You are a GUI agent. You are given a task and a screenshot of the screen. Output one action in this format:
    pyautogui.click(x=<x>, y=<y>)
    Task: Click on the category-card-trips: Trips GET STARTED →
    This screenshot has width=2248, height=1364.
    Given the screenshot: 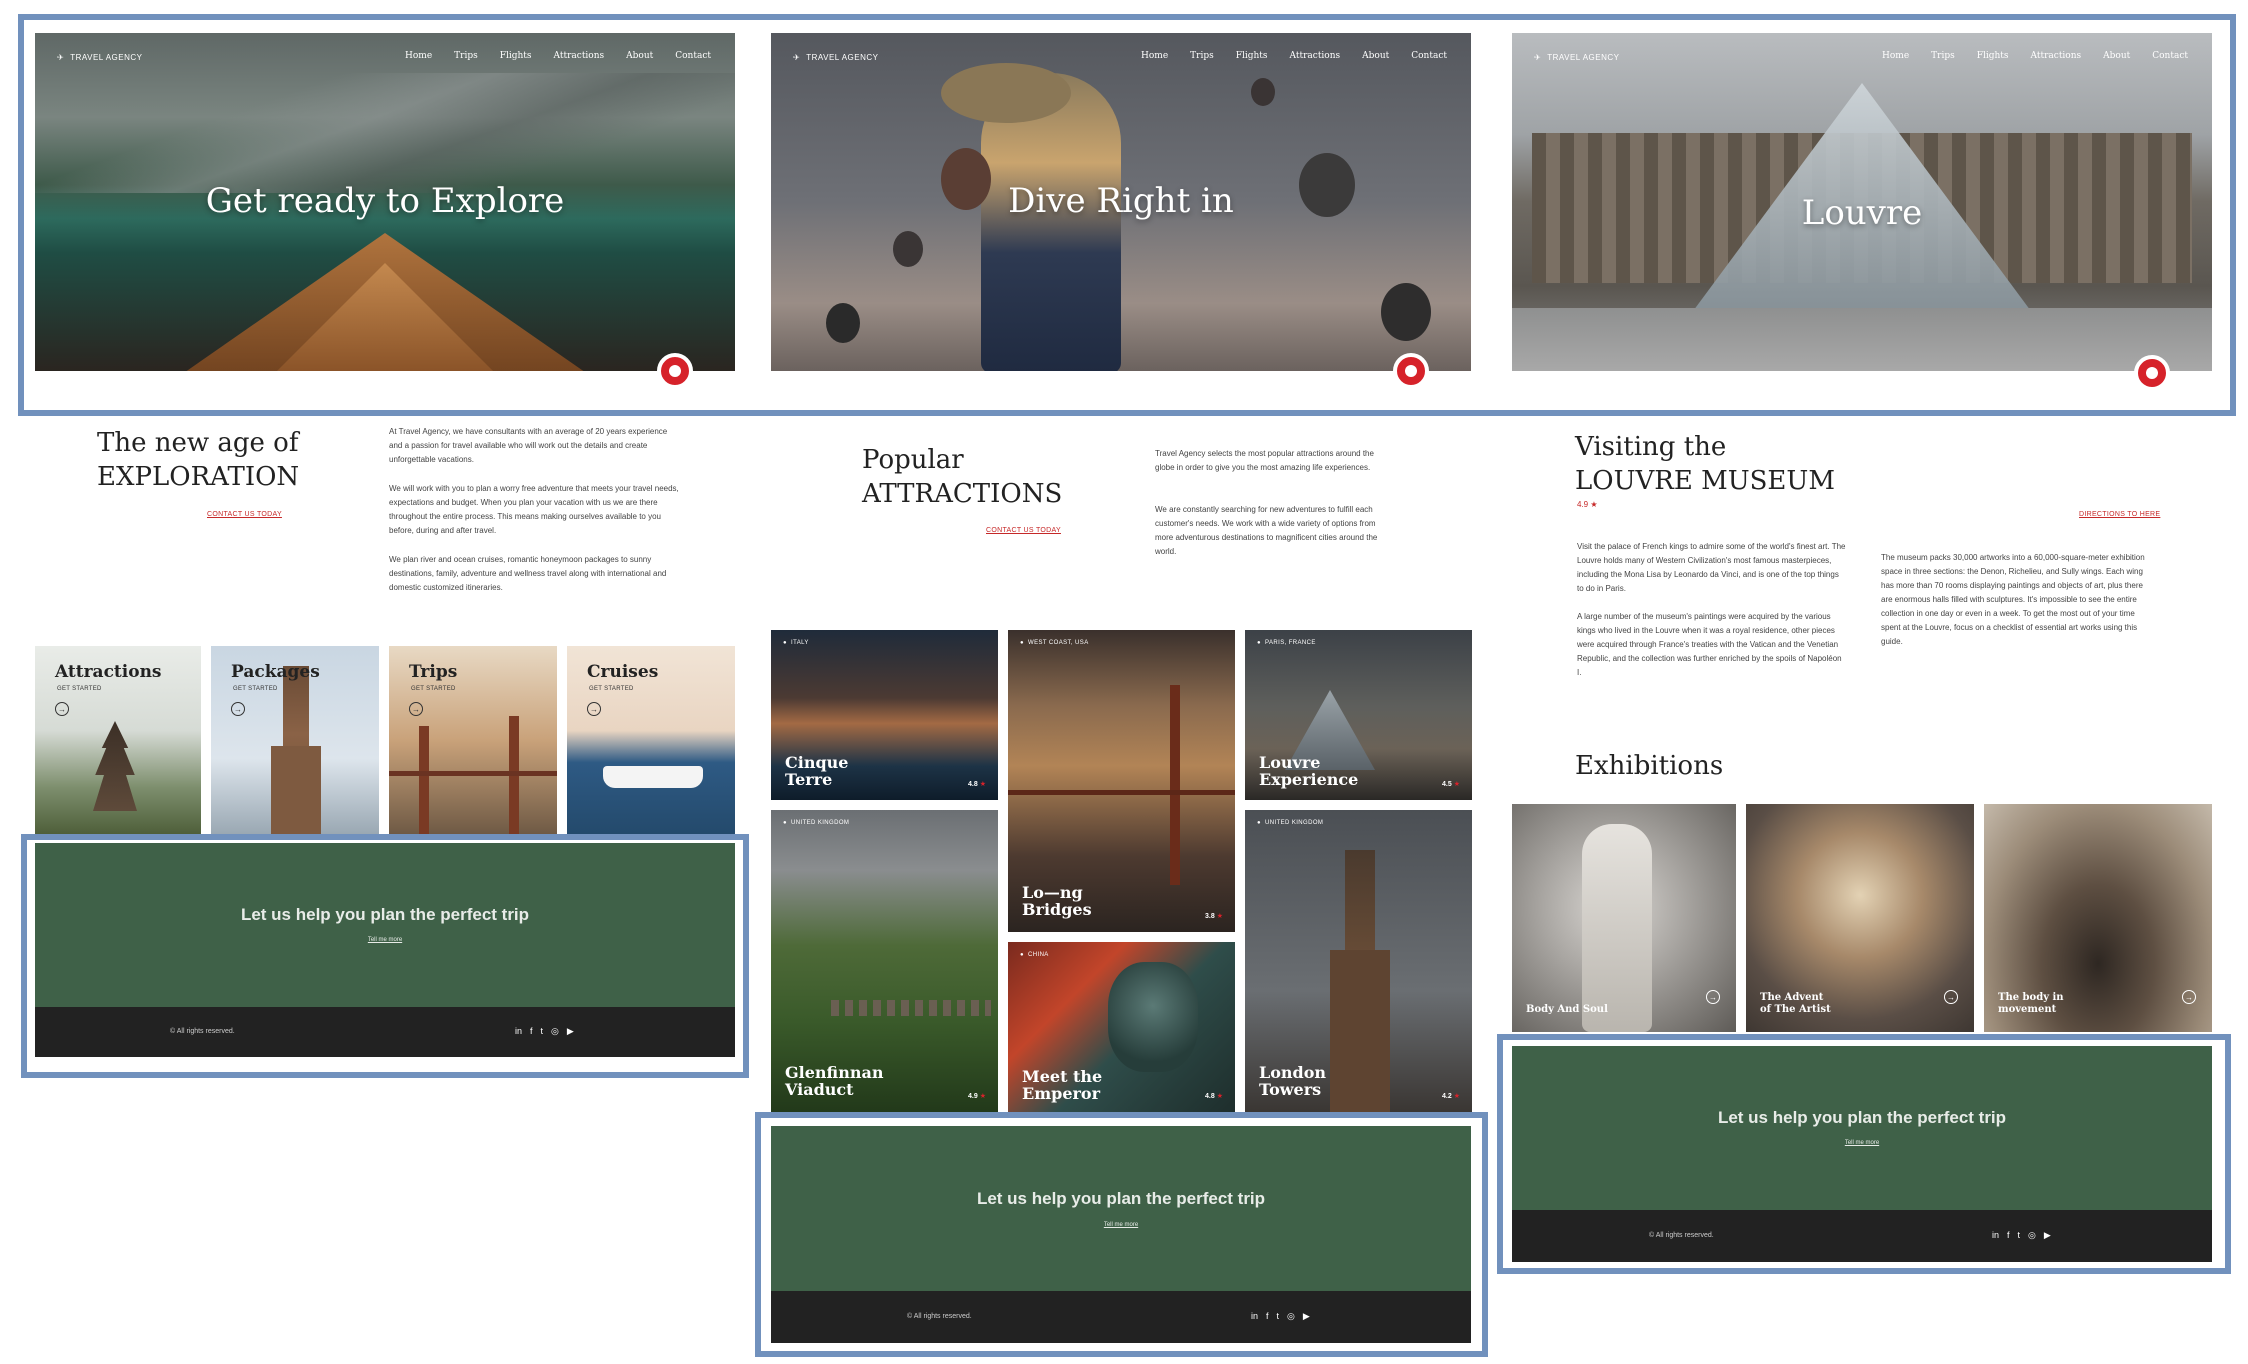 What is the action you would take?
    pyautogui.click(x=473, y=740)
    